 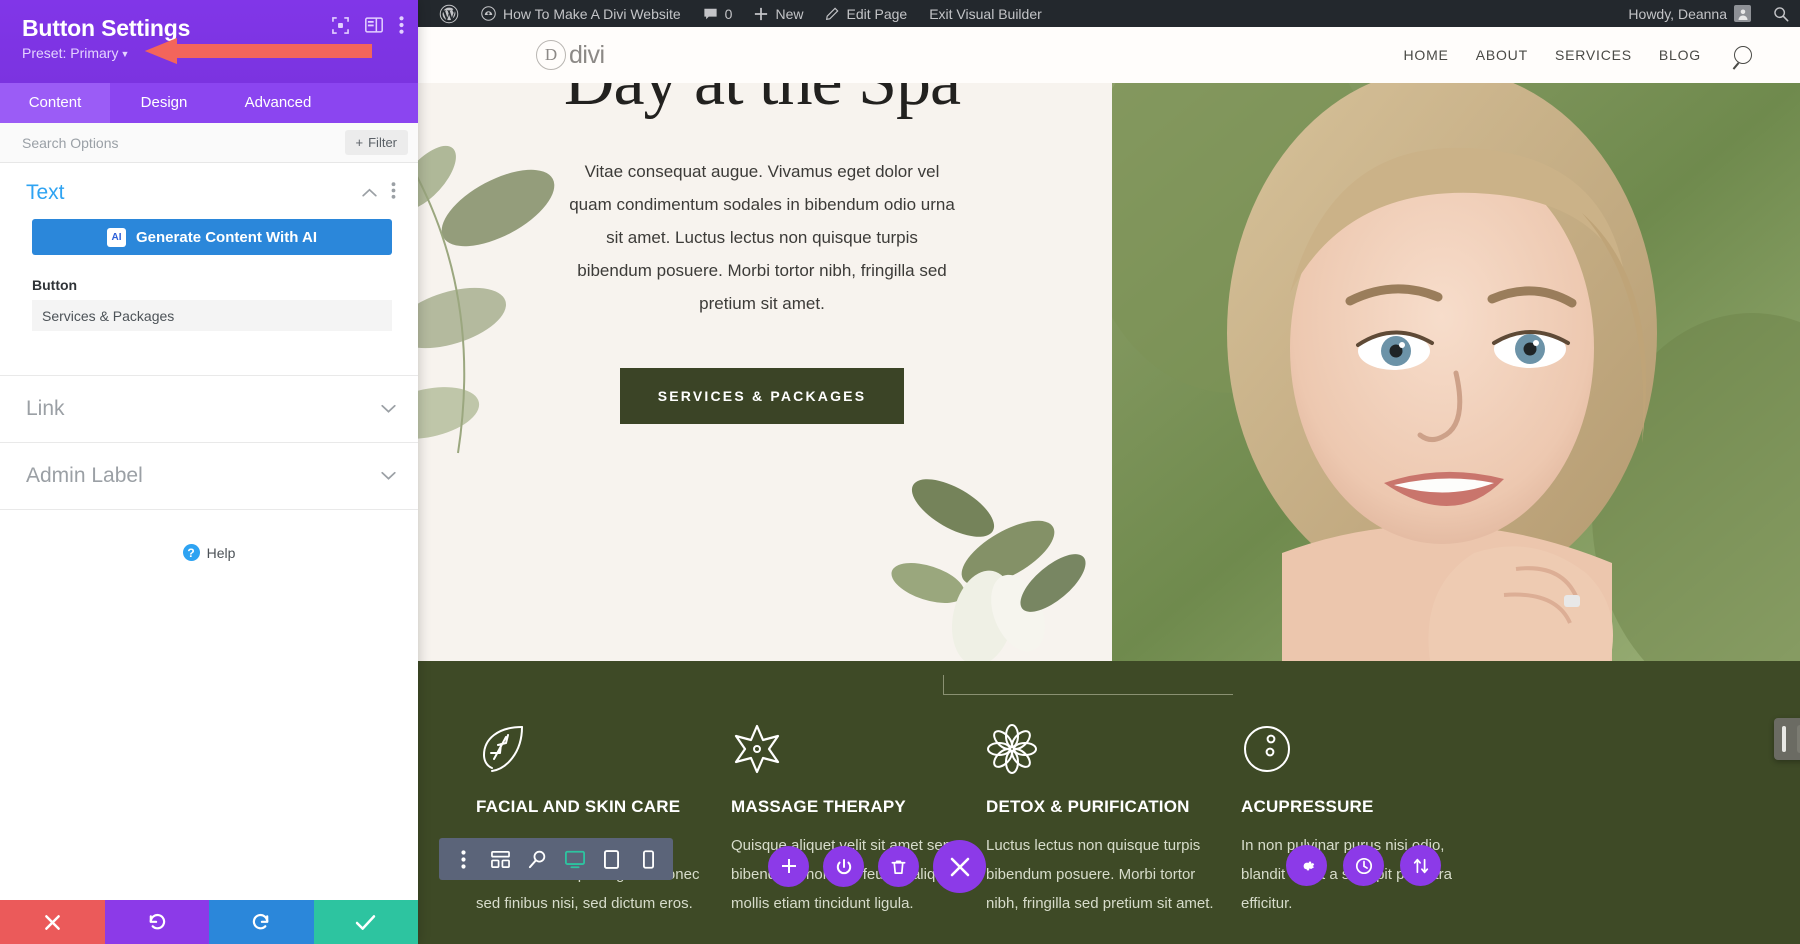 I want to click on wp-search-button, so click(x=1781, y=13).